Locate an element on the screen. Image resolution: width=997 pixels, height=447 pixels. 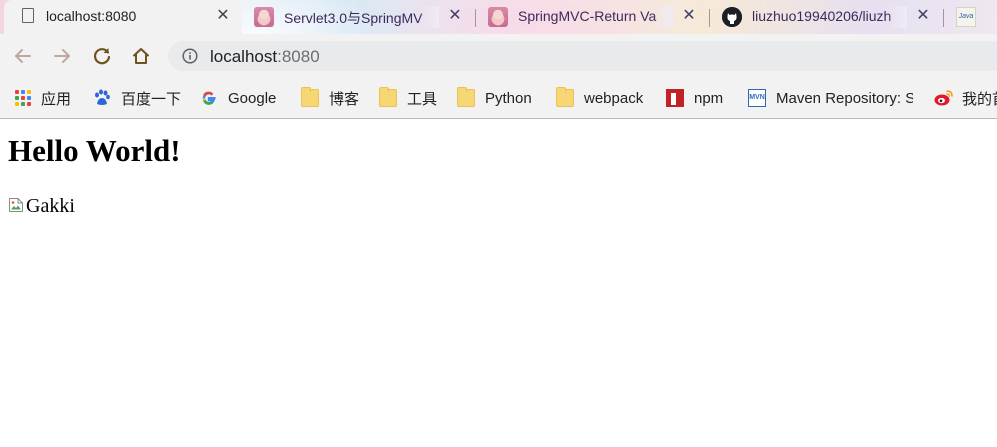
bookmark-label: 博客 is located at coordinates (344, 99).